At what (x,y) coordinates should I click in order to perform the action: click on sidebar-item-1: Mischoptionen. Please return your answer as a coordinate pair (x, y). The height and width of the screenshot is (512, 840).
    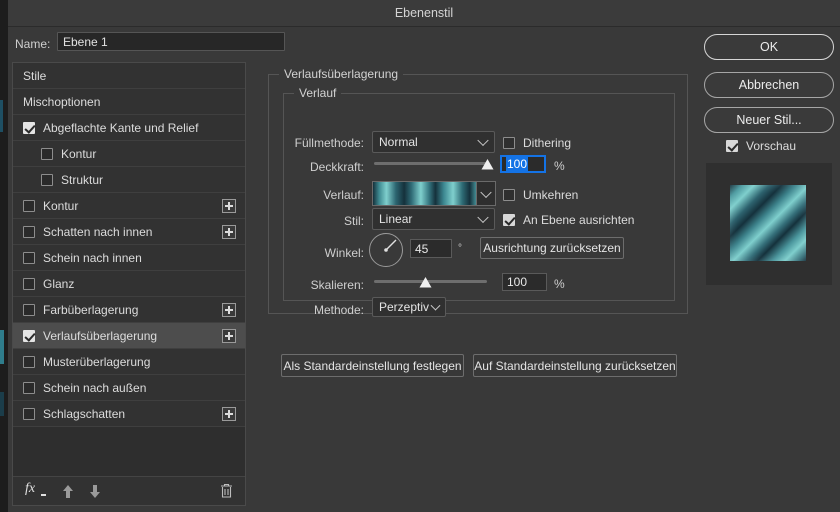
    Looking at the image, I should click on (129, 102).